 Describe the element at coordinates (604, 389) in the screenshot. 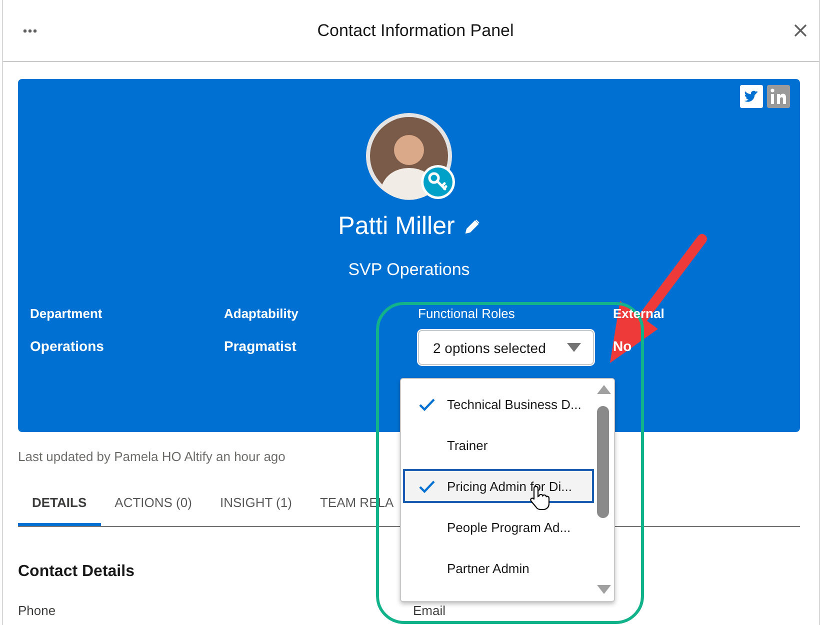

I see `scroll-up-icon` at that location.